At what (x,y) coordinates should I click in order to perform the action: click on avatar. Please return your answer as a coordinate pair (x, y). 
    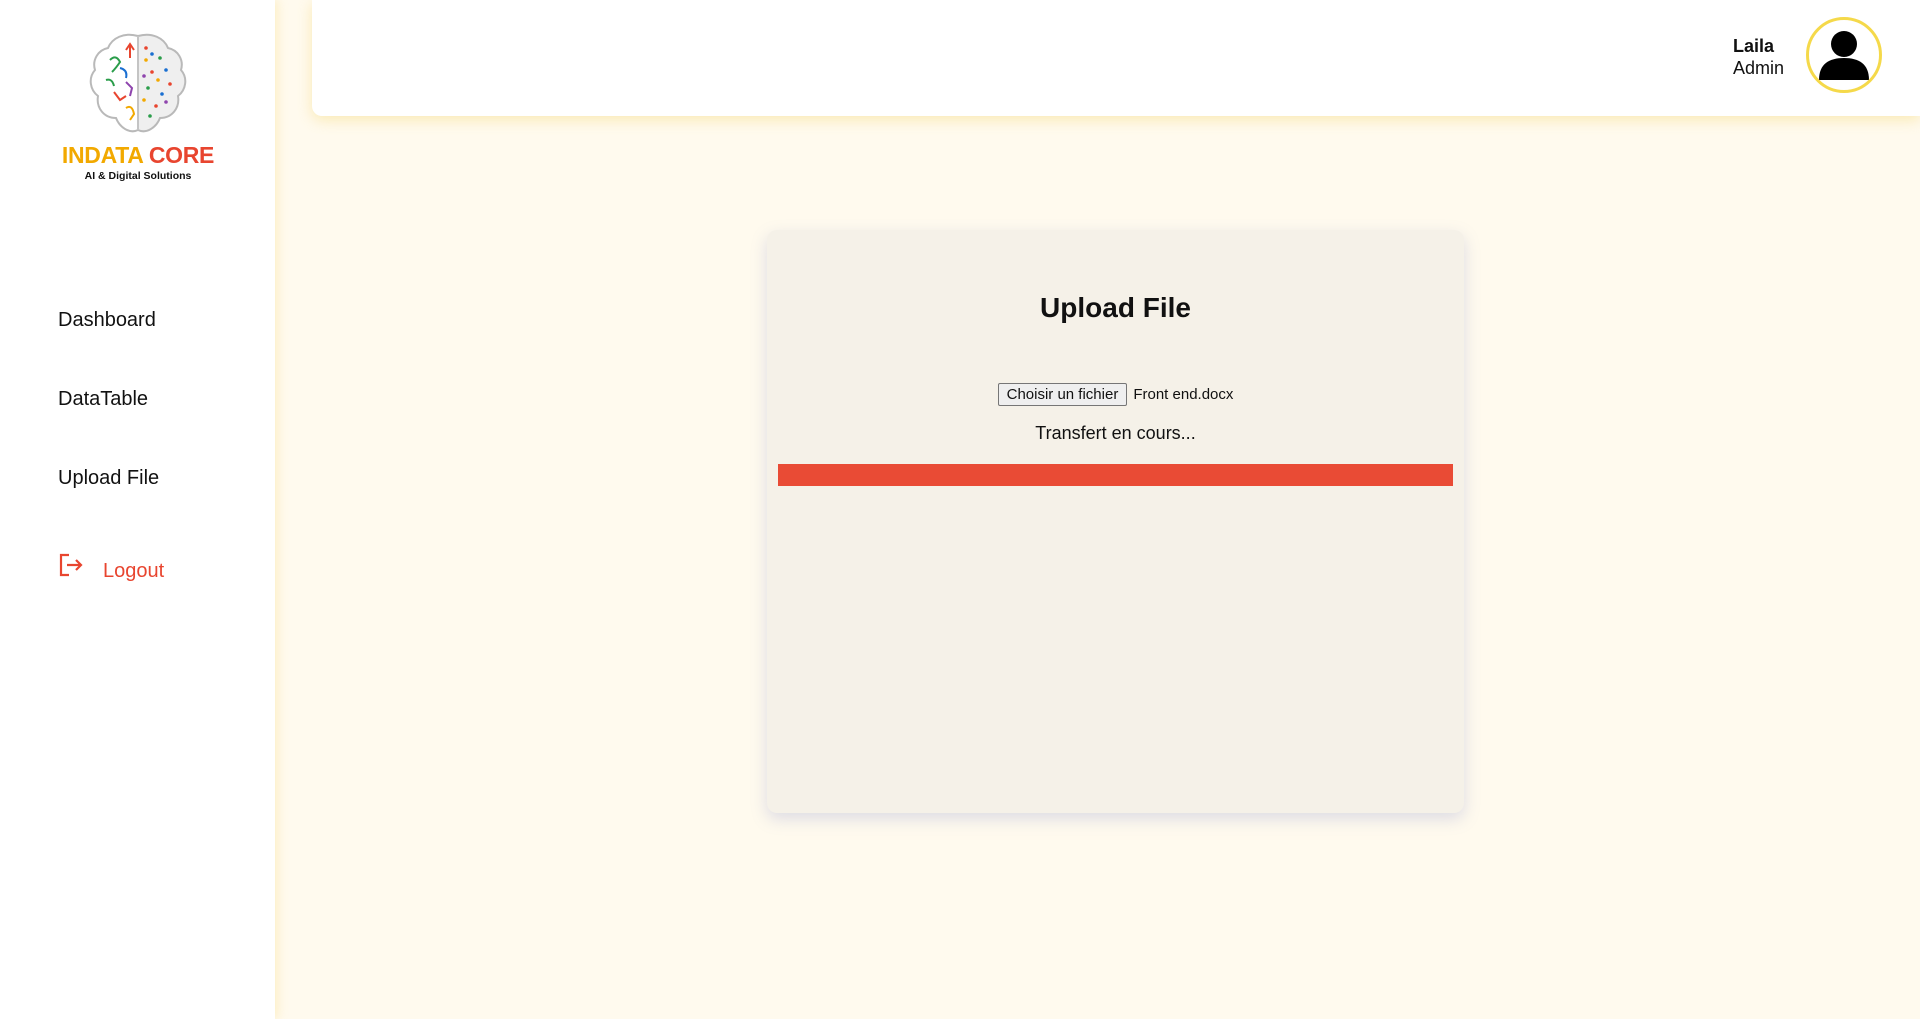
    Looking at the image, I should click on (1844, 55).